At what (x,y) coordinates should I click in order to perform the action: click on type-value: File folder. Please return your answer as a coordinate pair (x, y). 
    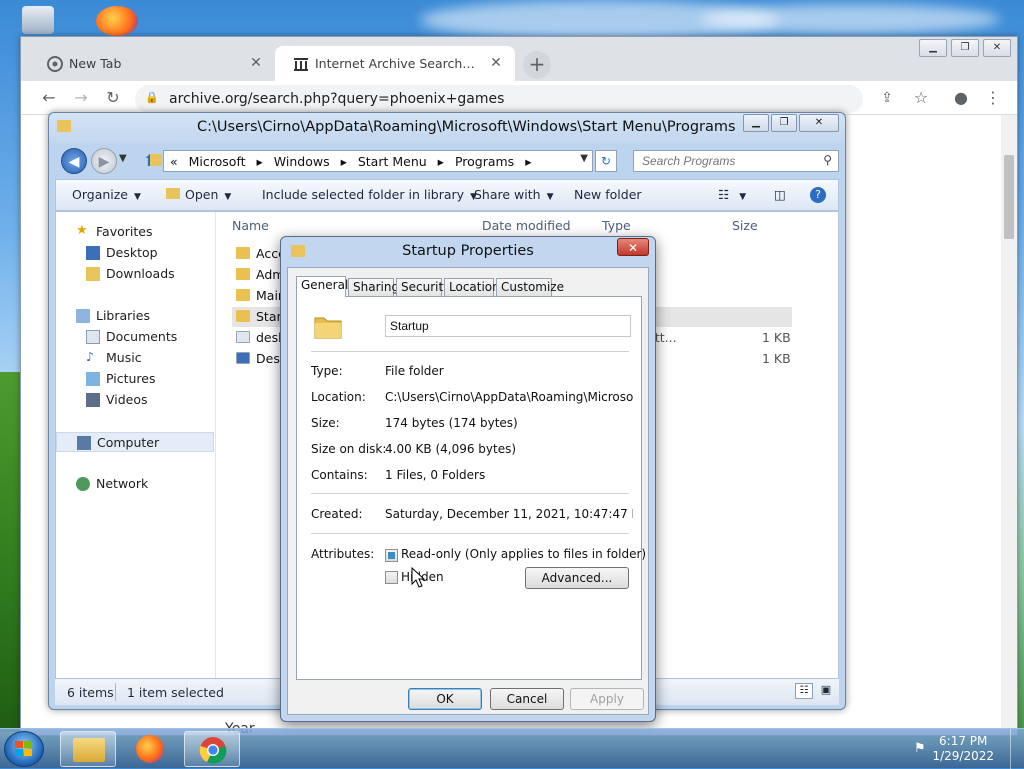
    Looking at the image, I should click on (414, 371).